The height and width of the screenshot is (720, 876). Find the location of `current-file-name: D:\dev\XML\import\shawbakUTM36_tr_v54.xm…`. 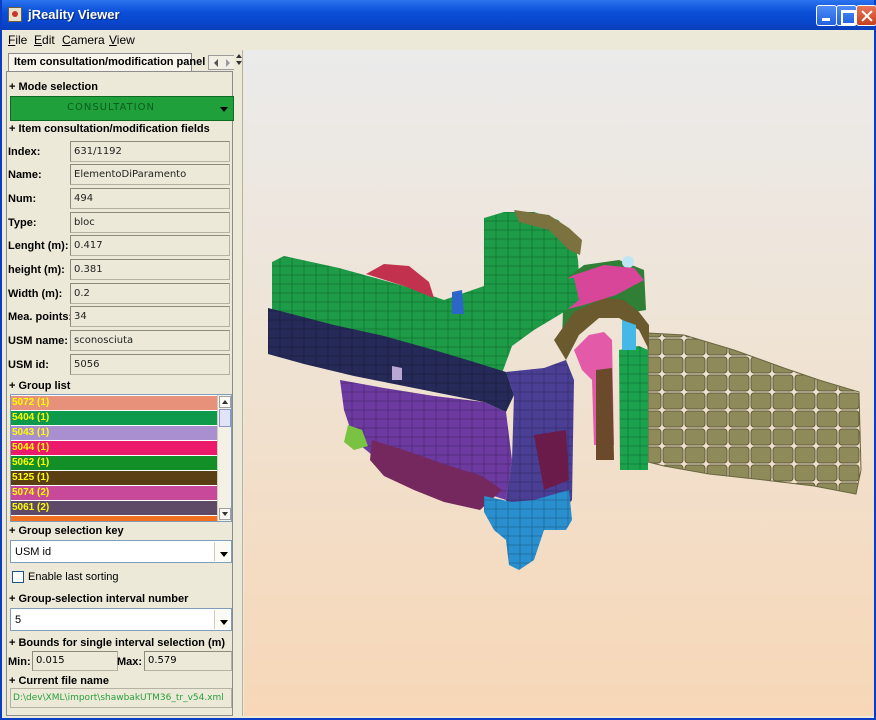

current-file-name: D:\dev\XML\import\shawbakUTM36_tr_v54.xm… is located at coordinates (121, 698).